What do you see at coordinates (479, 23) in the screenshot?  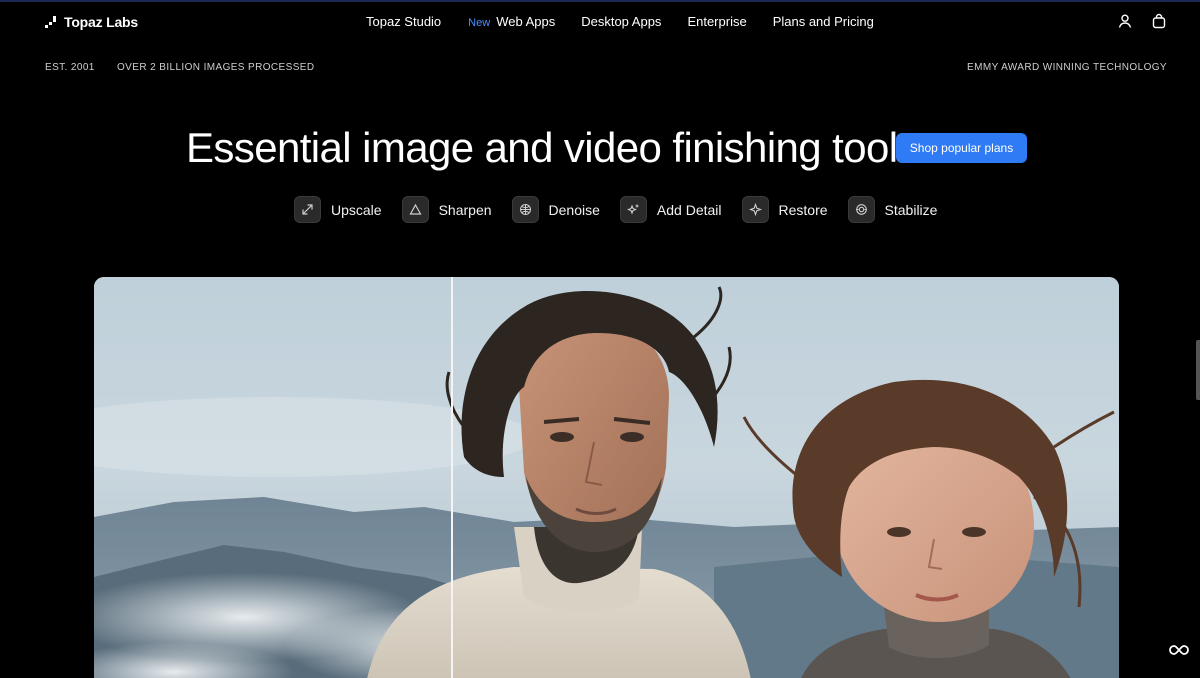 I see `new-badge: New` at bounding box center [479, 23].